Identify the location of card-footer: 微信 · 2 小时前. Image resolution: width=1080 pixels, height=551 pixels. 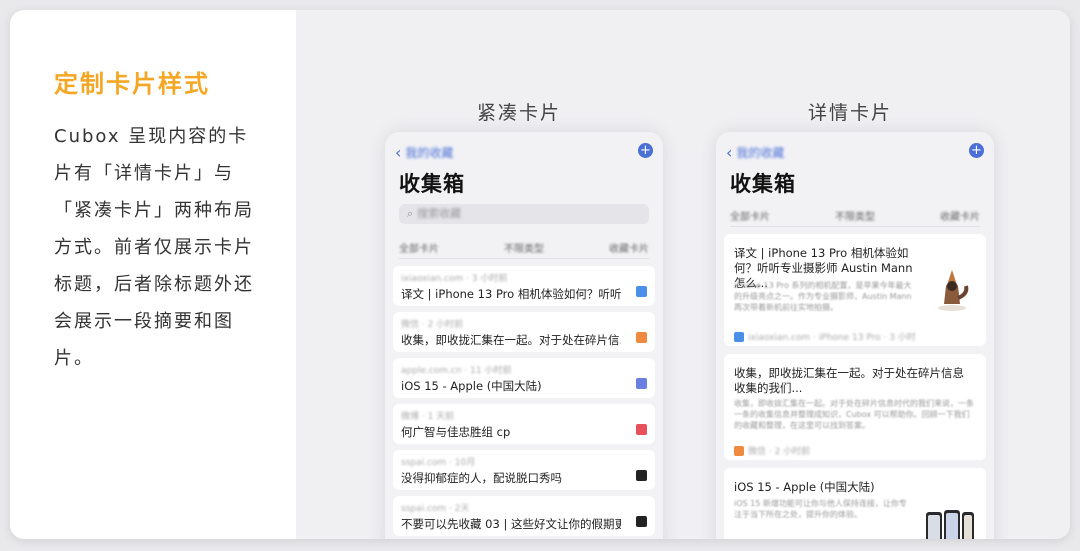
(772, 450).